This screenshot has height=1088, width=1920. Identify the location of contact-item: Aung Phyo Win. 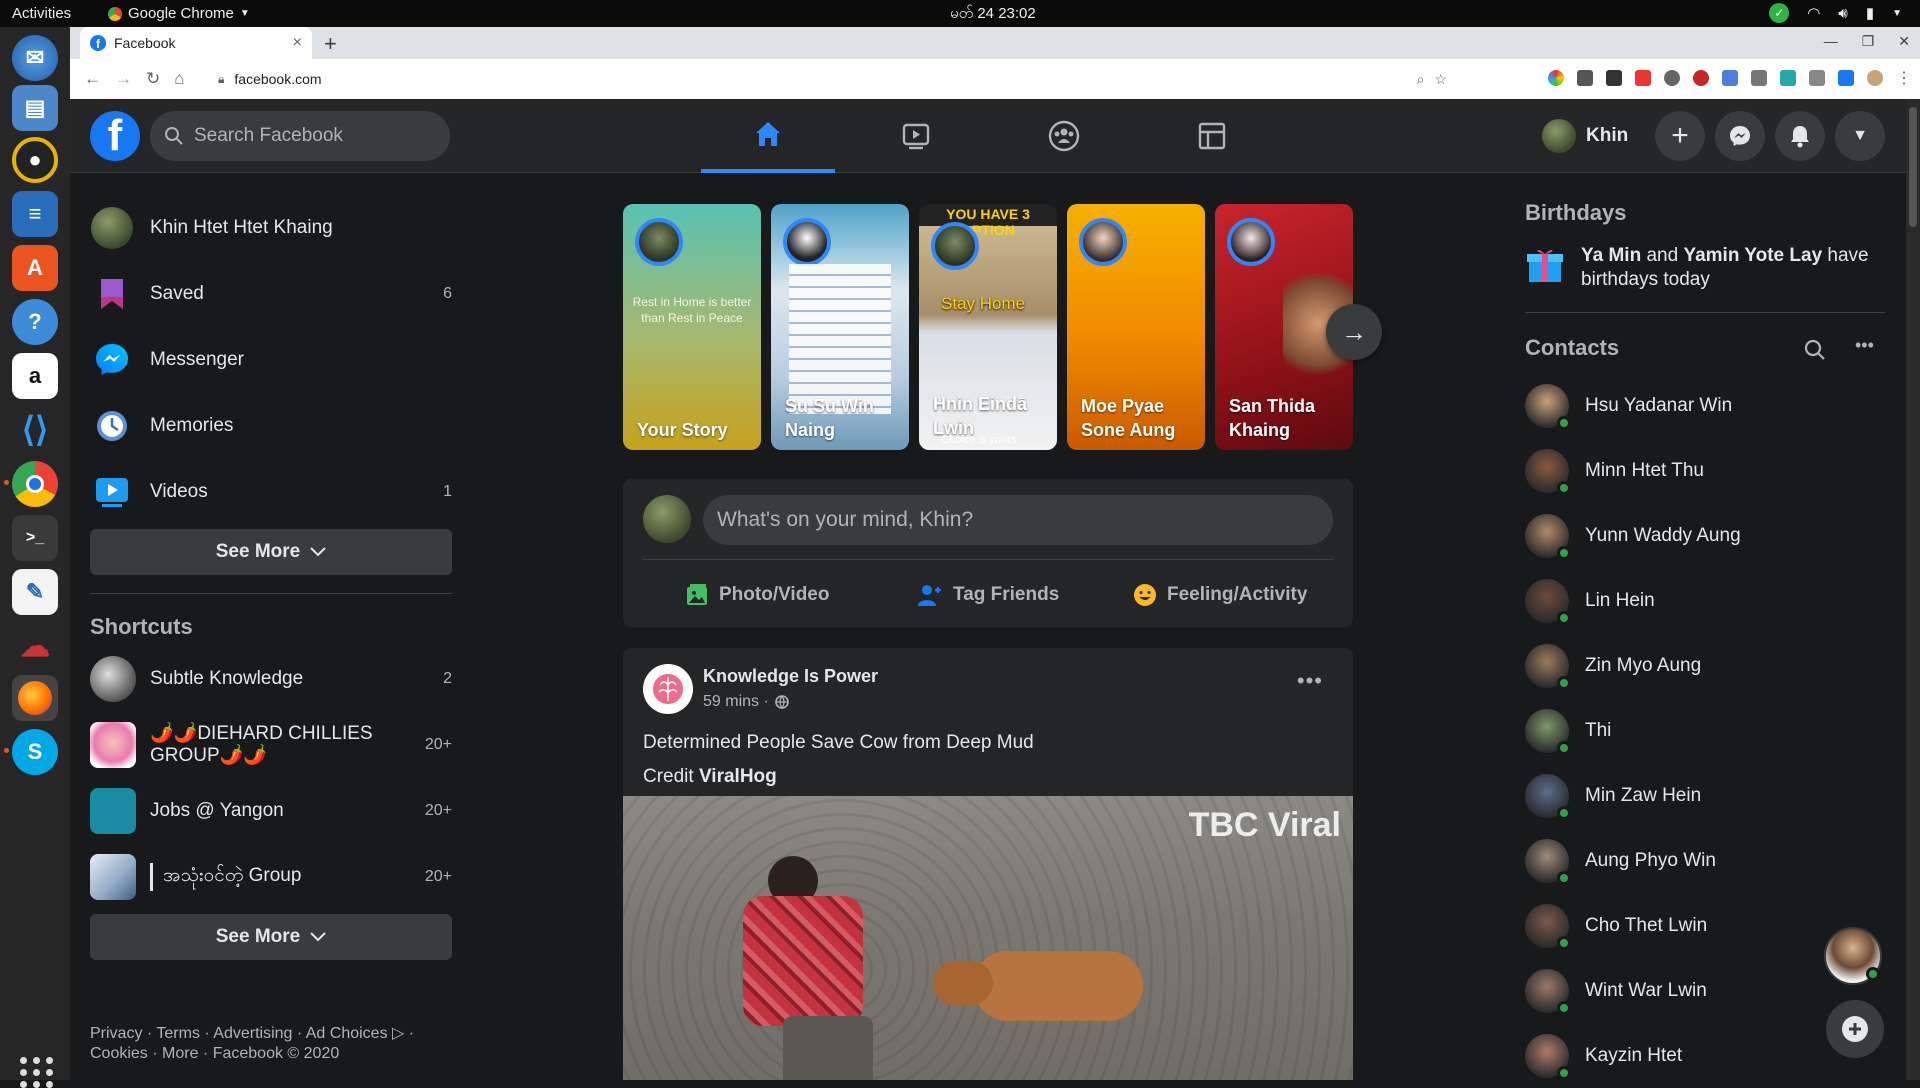
(1705, 860).